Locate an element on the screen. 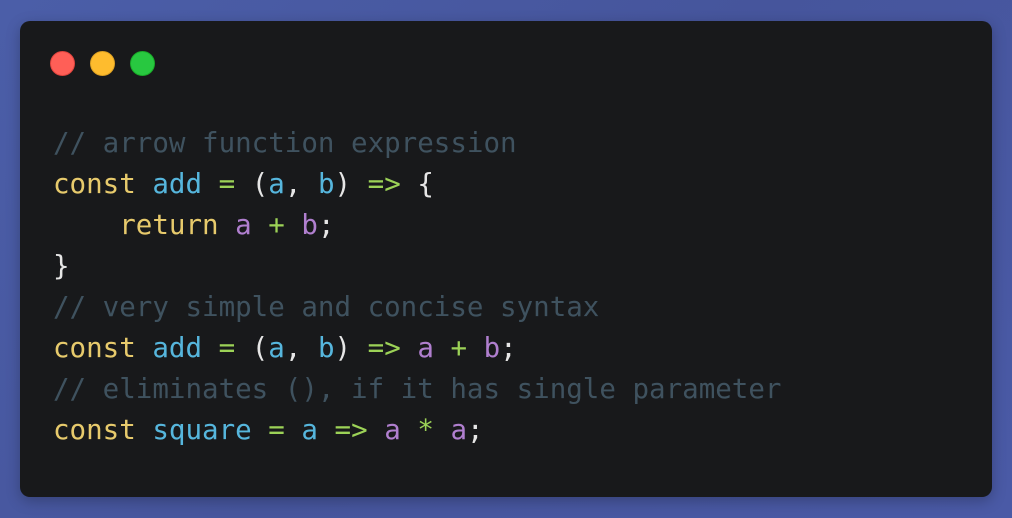  token-keyword: return is located at coordinates (169, 225).